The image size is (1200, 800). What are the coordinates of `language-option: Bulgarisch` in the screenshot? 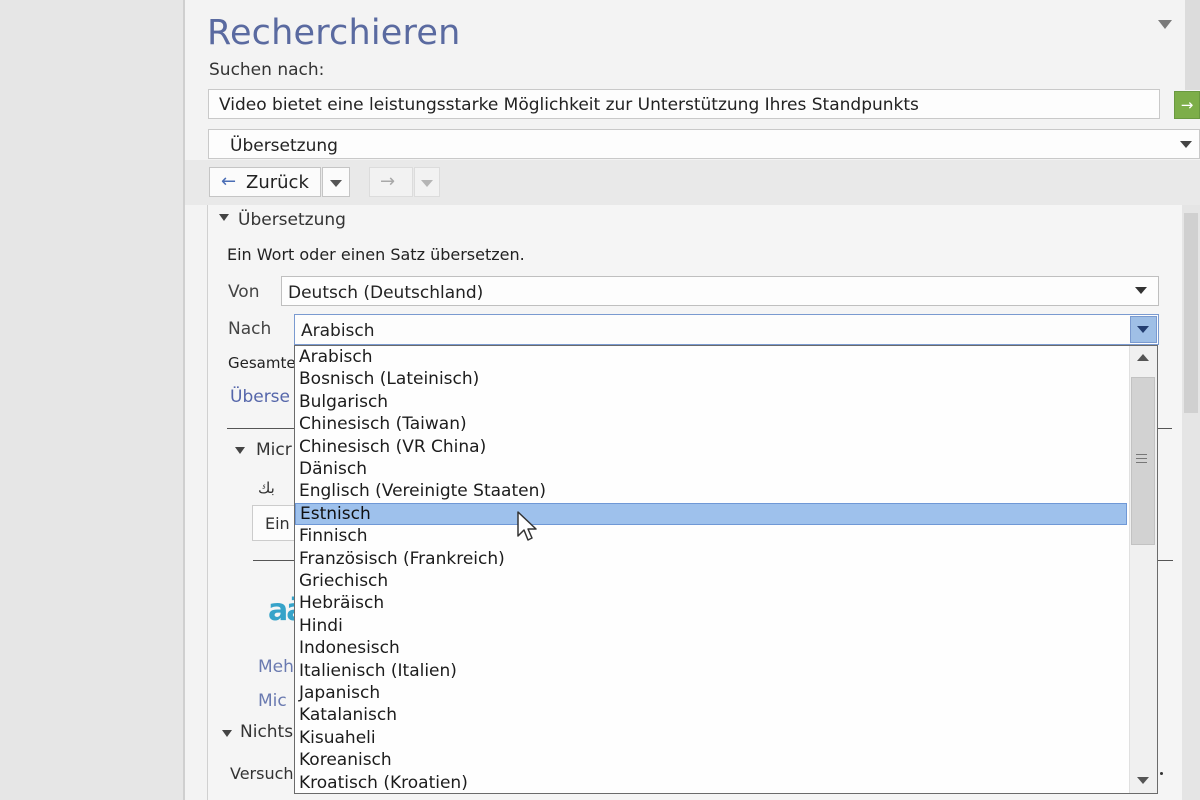 It's located at (711, 402).